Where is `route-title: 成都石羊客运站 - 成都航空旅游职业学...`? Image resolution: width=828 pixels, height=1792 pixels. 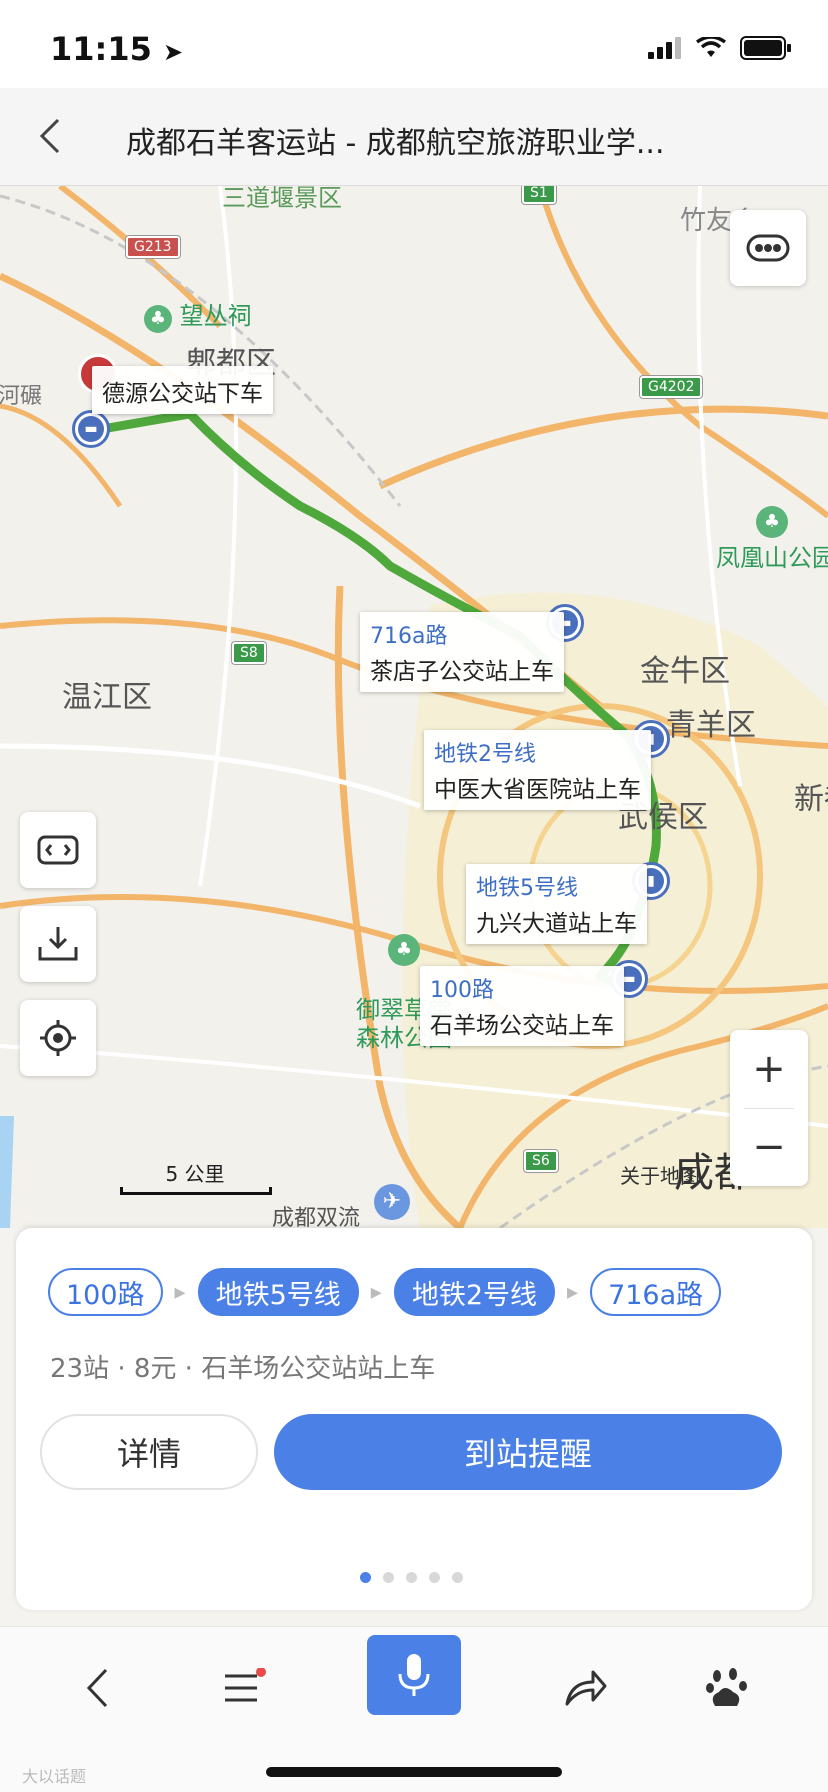
route-title: 成都石羊客运站 - 成都航空旅游职业学... is located at coordinates (395, 143).